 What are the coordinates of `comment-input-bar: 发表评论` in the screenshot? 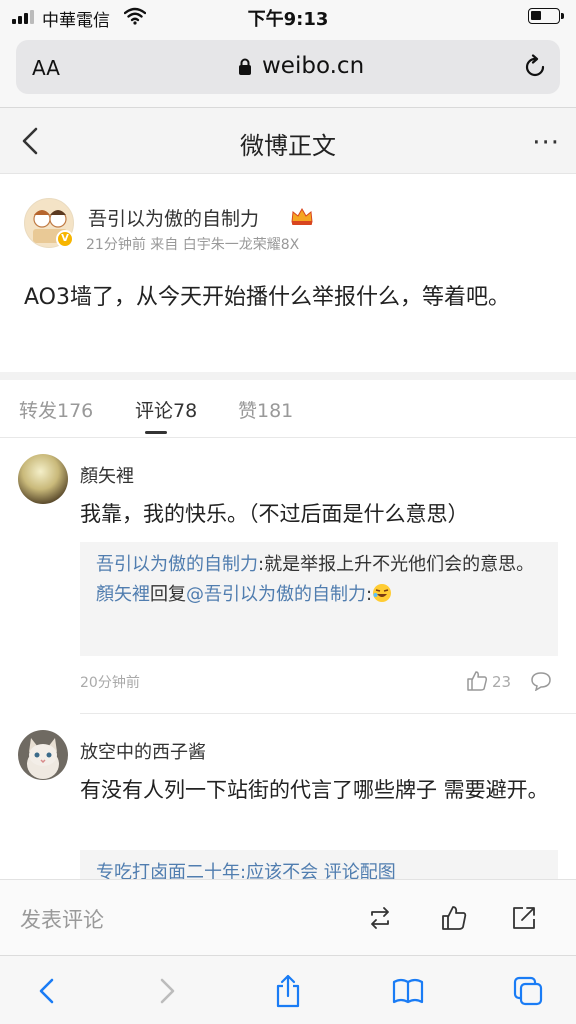 It's located at (288, 917).